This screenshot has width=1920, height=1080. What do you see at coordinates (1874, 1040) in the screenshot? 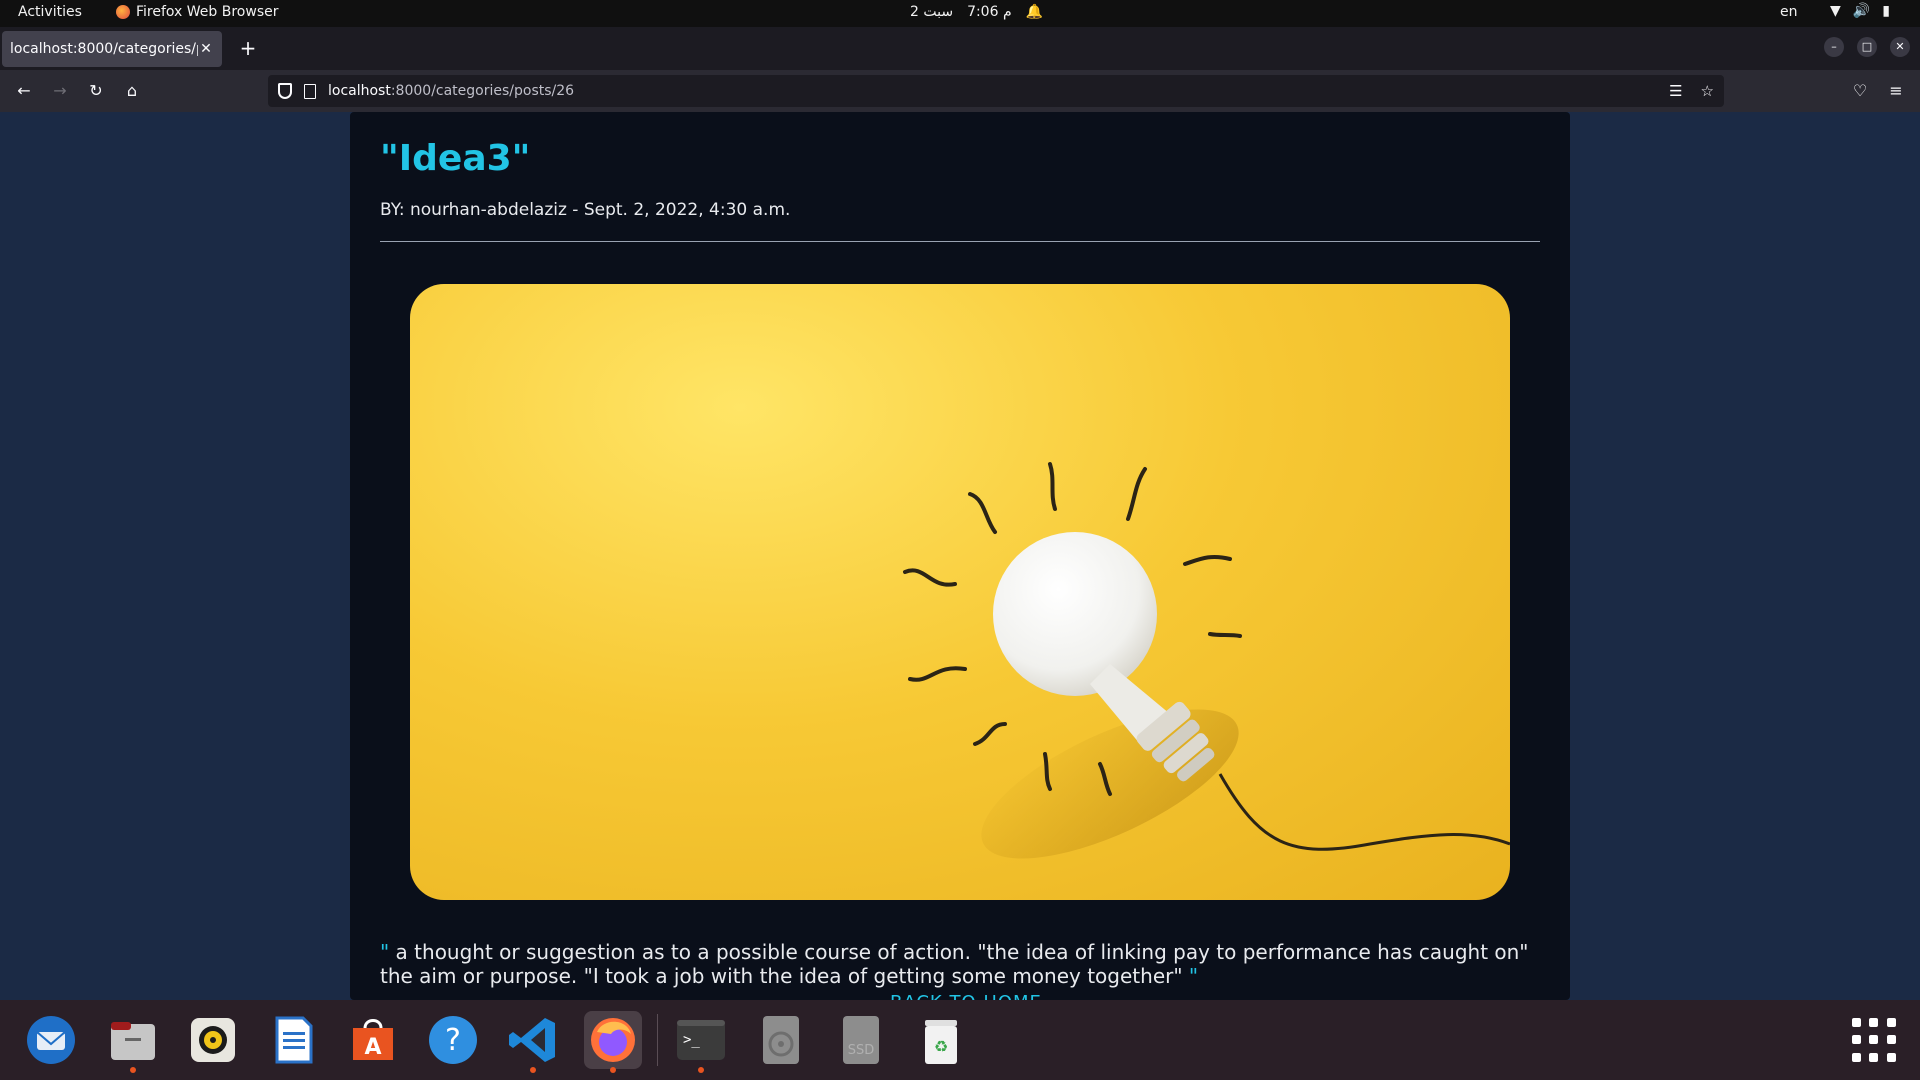
I see `show-applications-button` at bounding box center [1874, 1040].